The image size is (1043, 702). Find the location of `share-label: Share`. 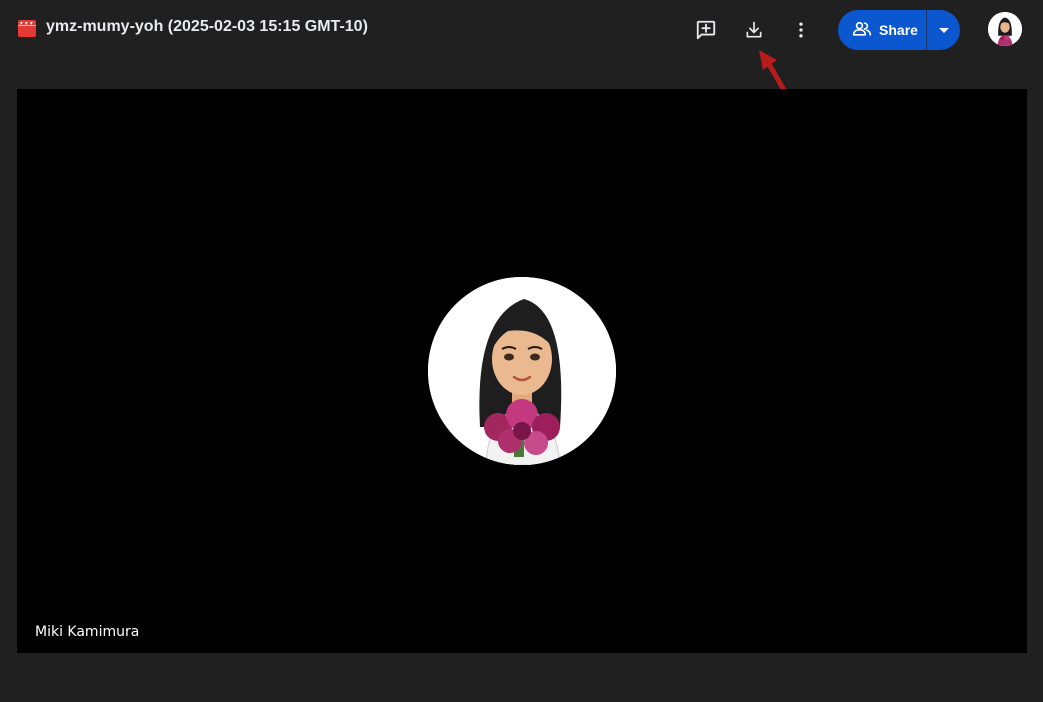

share-label: Share is located at coordinates (898, 30).